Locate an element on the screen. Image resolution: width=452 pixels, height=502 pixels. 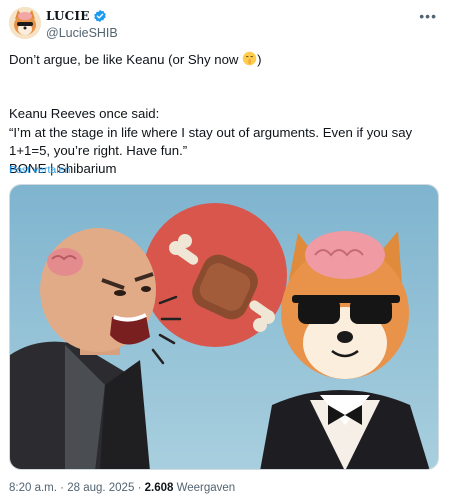
translate-post-link: Post vertalen is located at coordinates (39, 170).